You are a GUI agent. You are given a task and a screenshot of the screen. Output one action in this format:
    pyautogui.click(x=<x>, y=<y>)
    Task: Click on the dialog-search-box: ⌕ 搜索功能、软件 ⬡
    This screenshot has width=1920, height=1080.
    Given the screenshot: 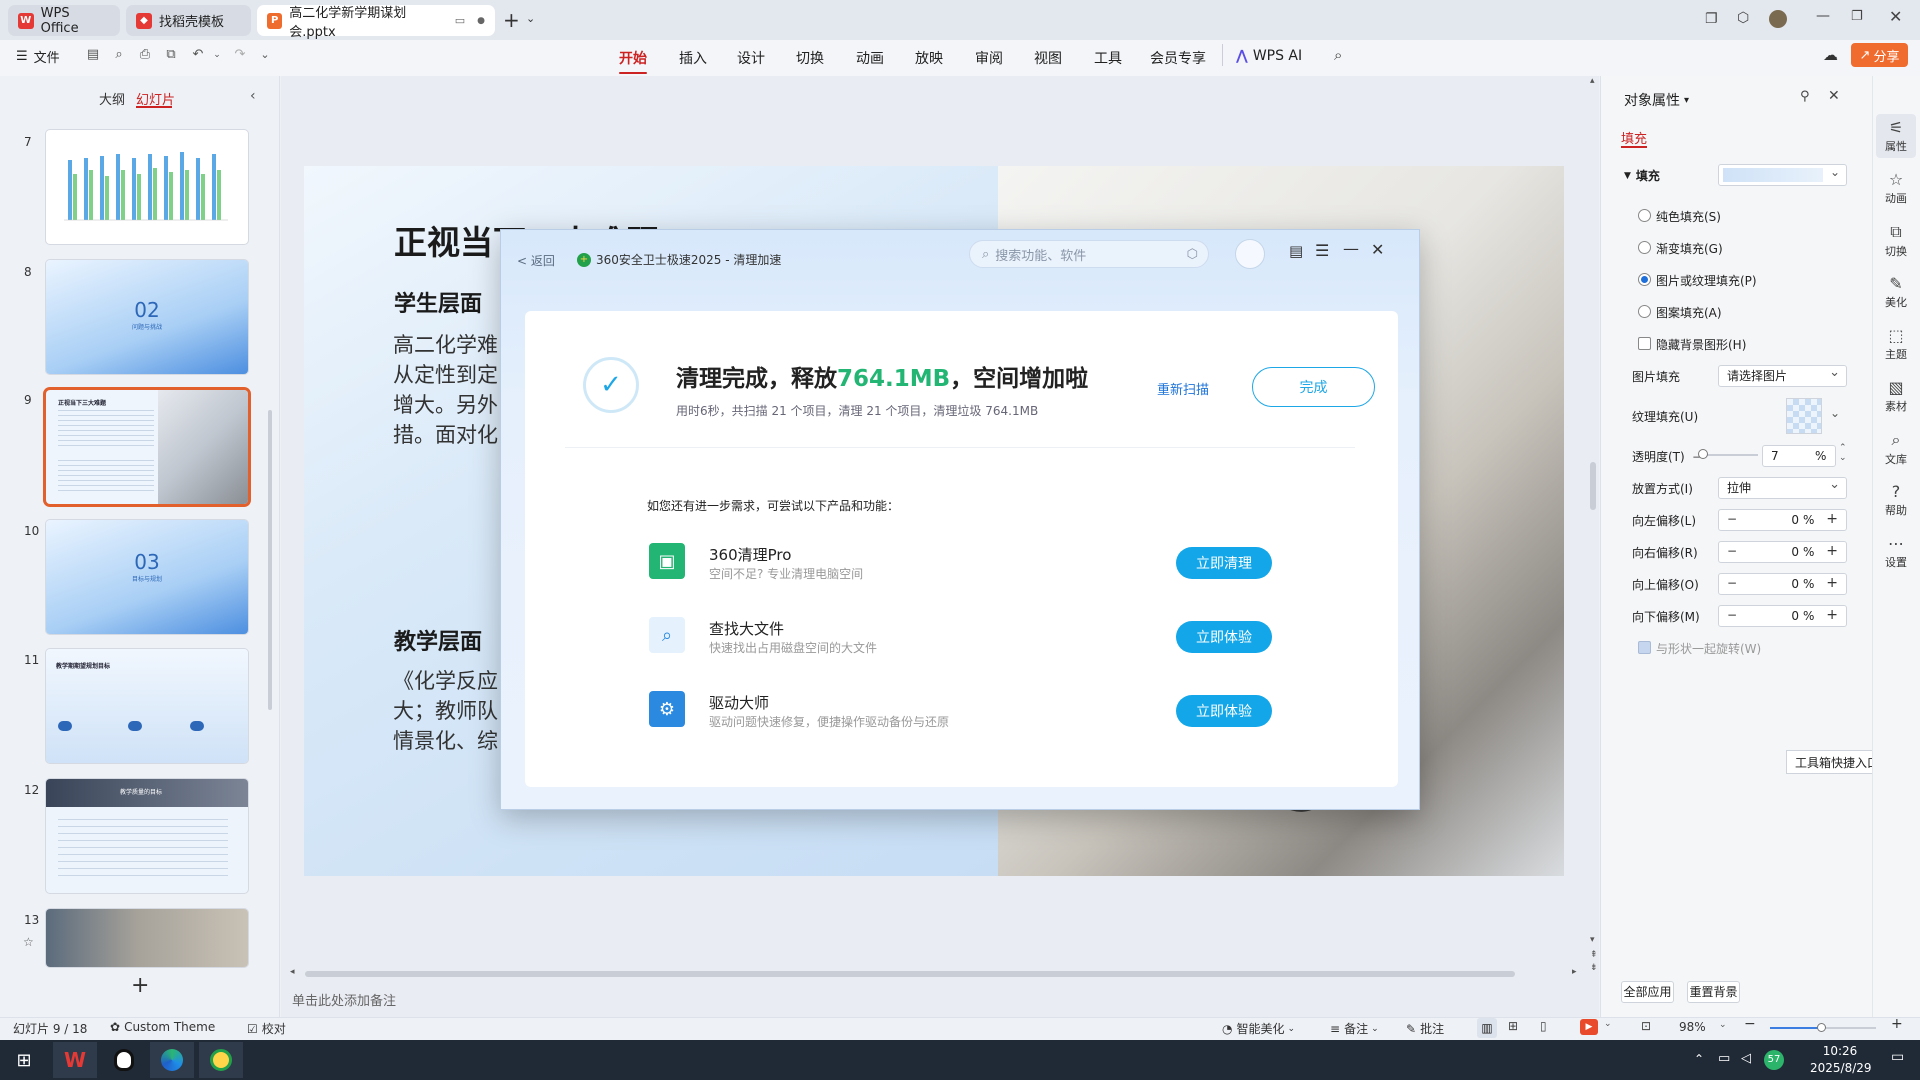 What is the action you would take?
    pyautogui.click(x=1089, y=254)
    